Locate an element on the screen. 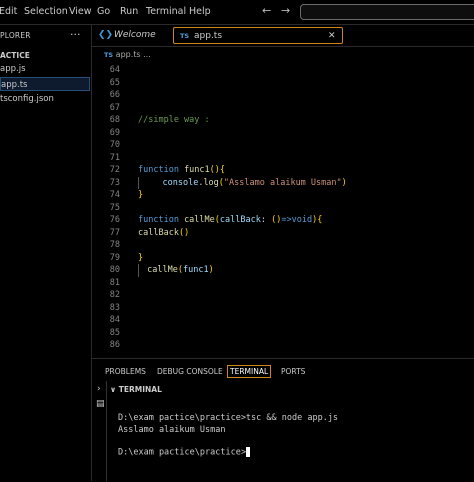 Image resolution: width=474 pixels, height=482 pixels. tab-ports: PORTS is located at coordinates (293, 371).